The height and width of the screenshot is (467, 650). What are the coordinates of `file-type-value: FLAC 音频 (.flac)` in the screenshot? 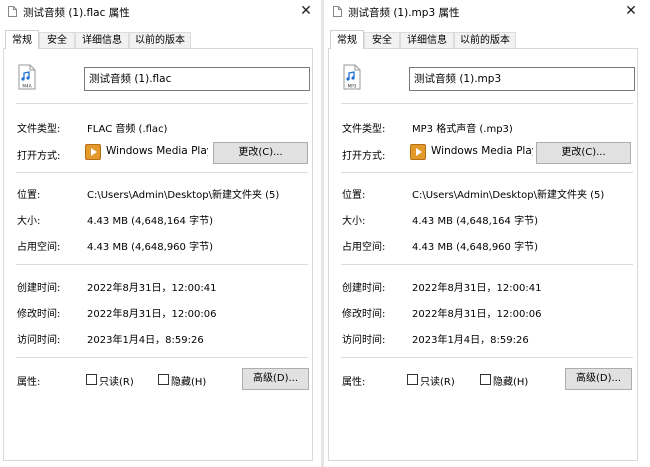 It's located at (127, 129).